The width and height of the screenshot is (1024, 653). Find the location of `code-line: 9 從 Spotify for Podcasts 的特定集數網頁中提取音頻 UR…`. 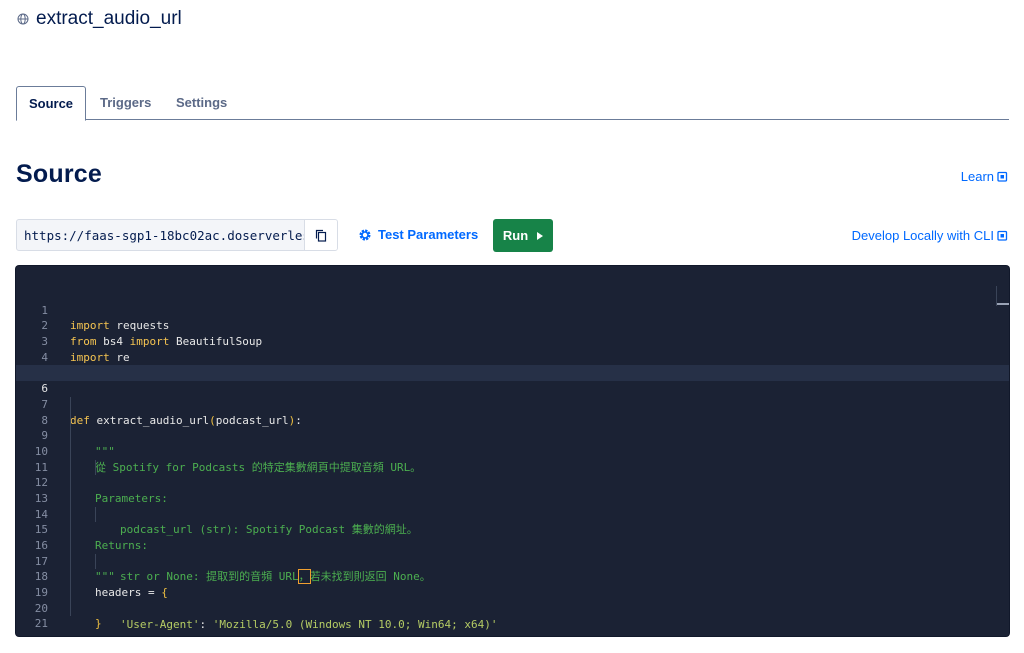

code-line: 9 從 Spotify for Podcasts 的特定集數網頁中提取音頻 UR… is located at coordinates (512, 443).